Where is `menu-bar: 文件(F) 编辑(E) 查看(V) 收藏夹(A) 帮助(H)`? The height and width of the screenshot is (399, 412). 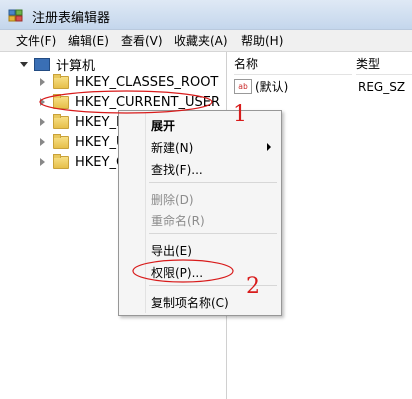
menu-bar: 文件(F) 编辑(E) 查看(V) 收藏夹(A) 帮助(H) is located at coordinates (206, 41).